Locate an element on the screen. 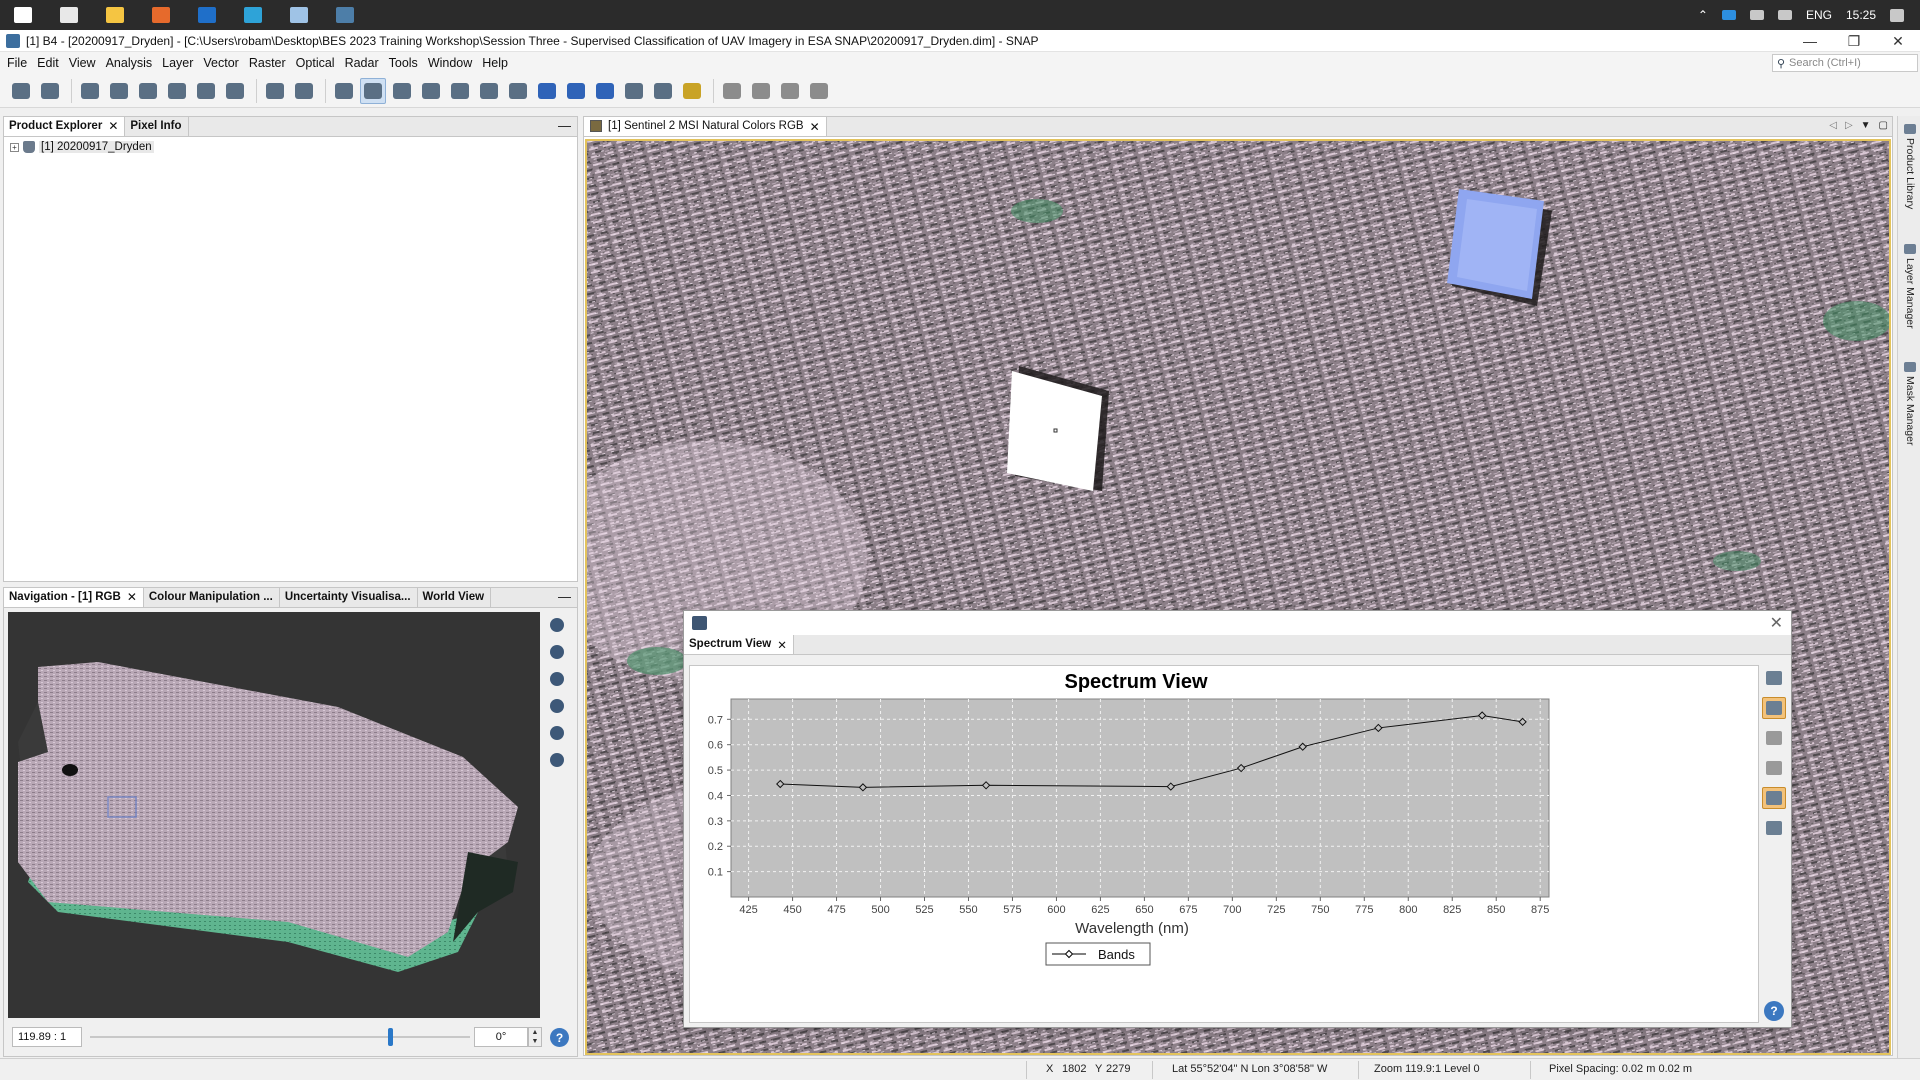 Image resolution: width=1920 pixels, height=1080 pixels. save-product-button is located at coordinates (50, 91).